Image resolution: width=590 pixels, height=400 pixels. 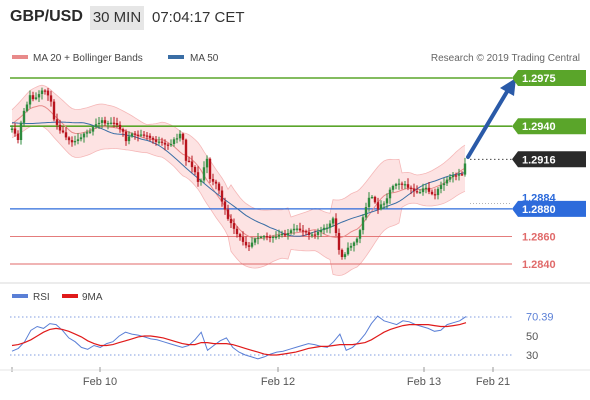 I want to click on credit-text: Research © 2019 Trading Central, so click(x=505, y=58).